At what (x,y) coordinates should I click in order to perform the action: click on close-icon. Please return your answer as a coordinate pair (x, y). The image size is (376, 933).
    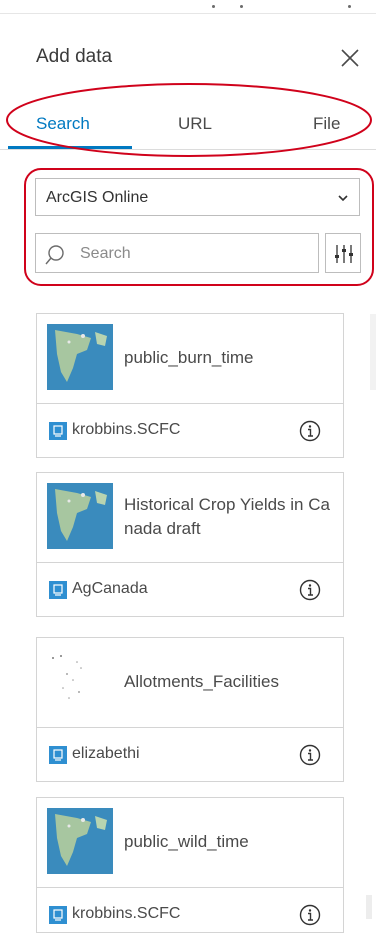
    Looking at the image, I should click on (350, 58).